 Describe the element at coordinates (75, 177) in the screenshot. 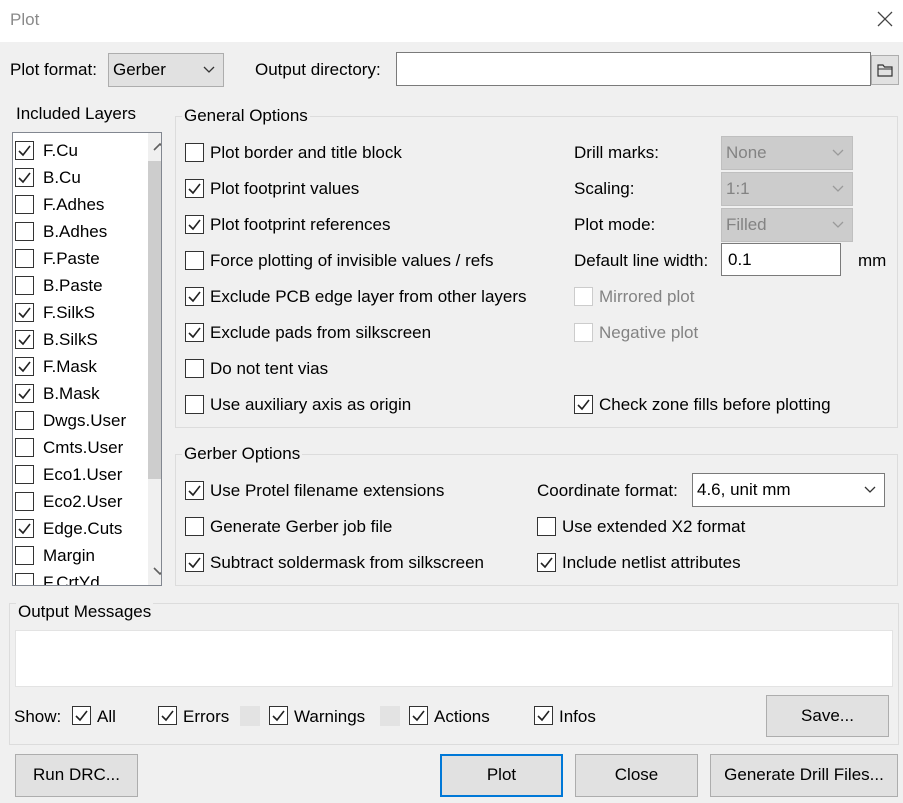

I see `layer-item: B.Cu` at that location.